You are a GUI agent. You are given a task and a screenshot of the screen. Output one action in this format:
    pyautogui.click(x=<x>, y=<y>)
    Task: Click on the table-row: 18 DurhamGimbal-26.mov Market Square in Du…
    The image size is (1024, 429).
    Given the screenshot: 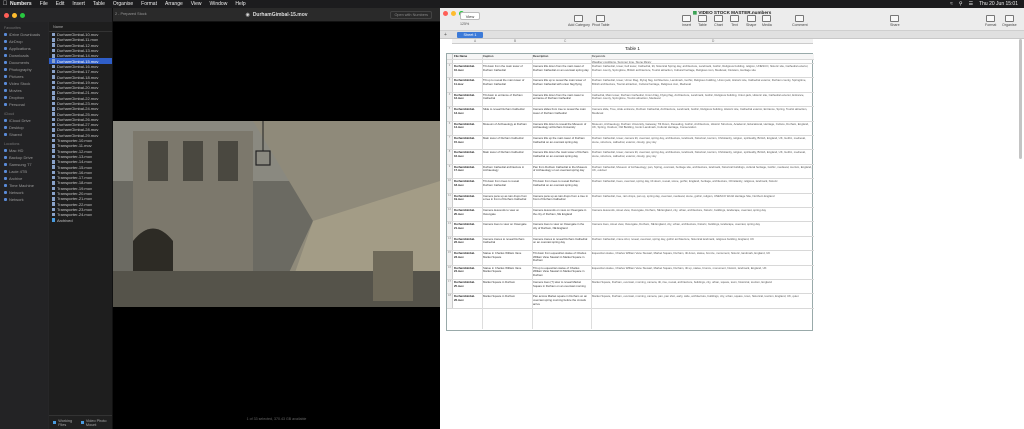 What is the action you would take?
    pyautogui.click(x=630, y=301)
    